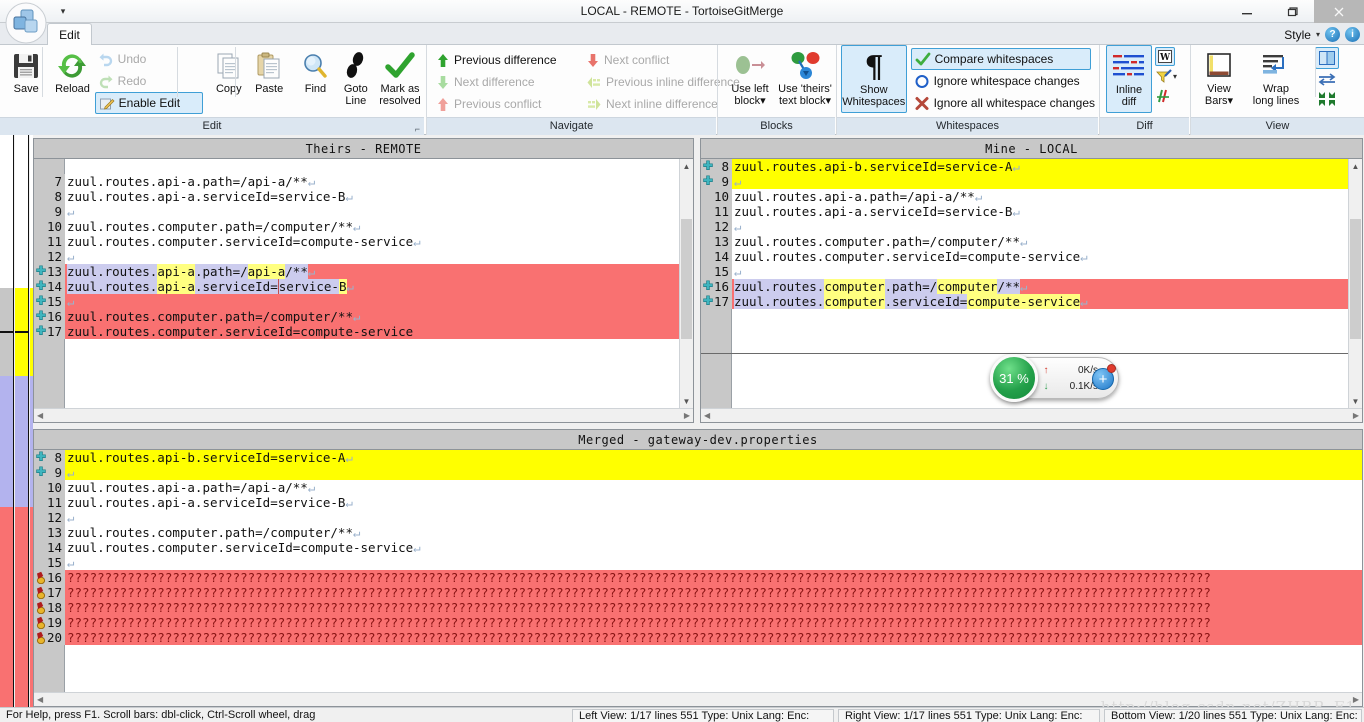  What do you see at coordinates (1004, 81) in the screenshot?
I see `ignore-whitespace-changes-button: Ignore whitespace changes` at bounding box center [1004, 81].